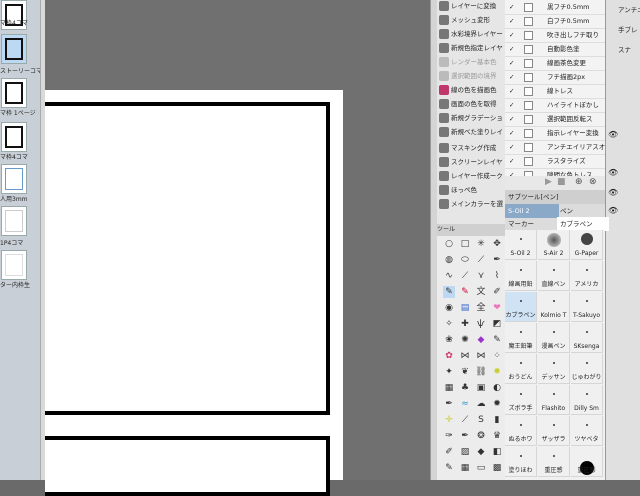 The width and height of the screenshot is (640, 496). What do you see at coordinates (481, 436) in the screenshot?
I see `ornament-icon: ❂` at bounding box center [481, 436].